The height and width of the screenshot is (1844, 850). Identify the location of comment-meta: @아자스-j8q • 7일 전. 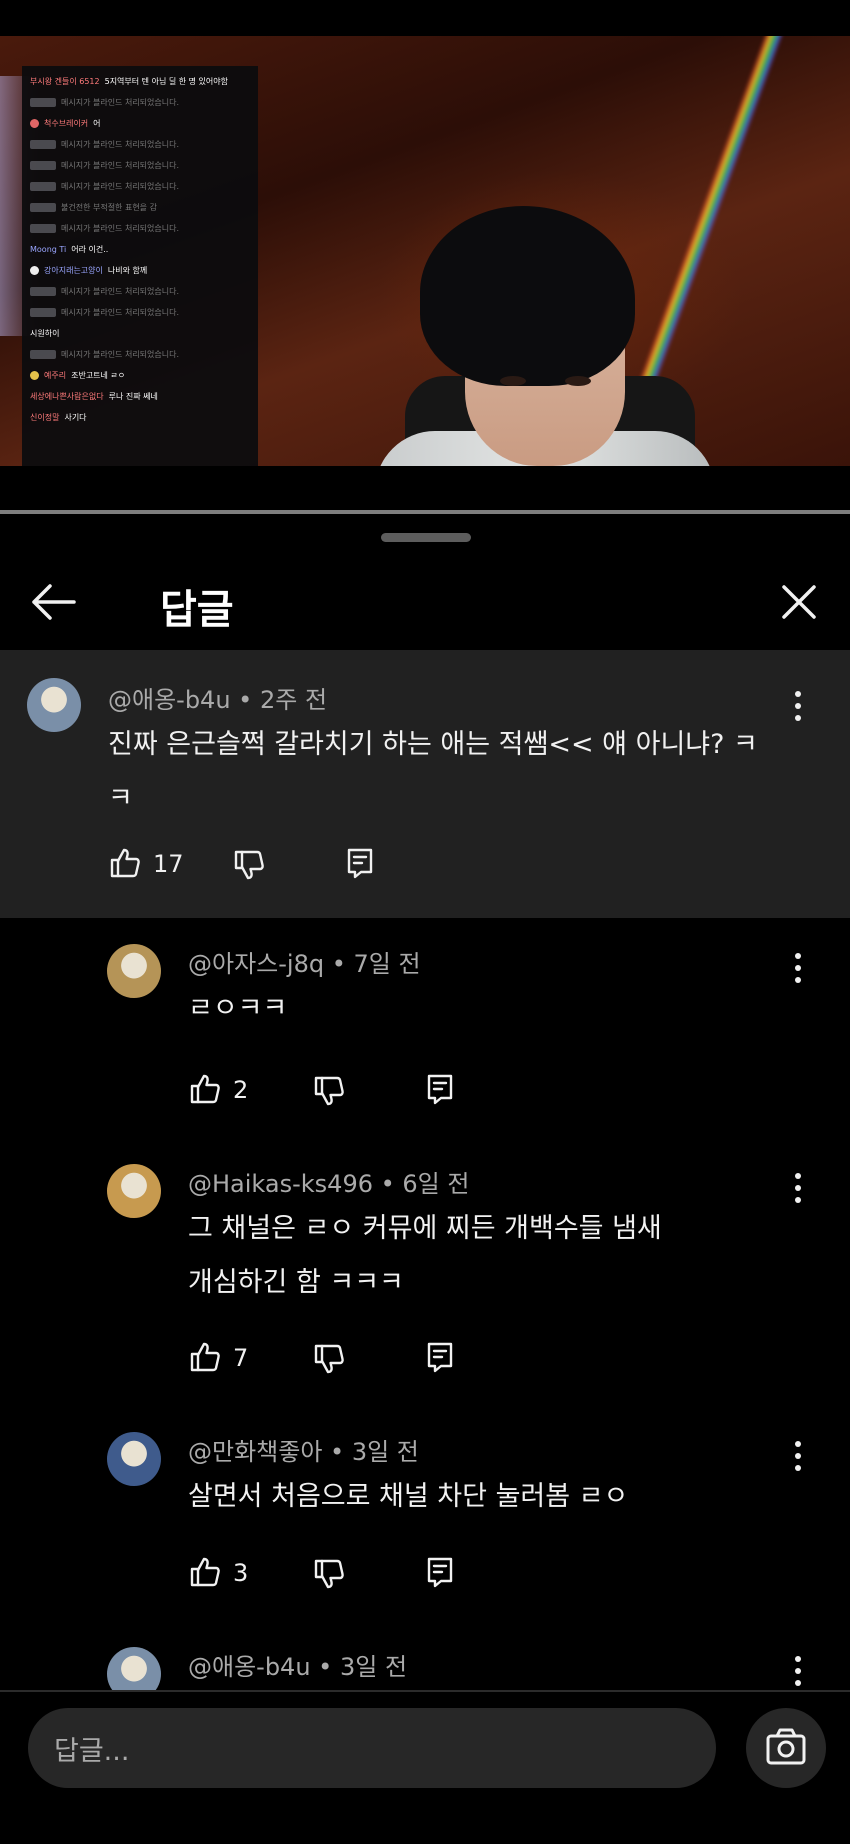
(304, 961).